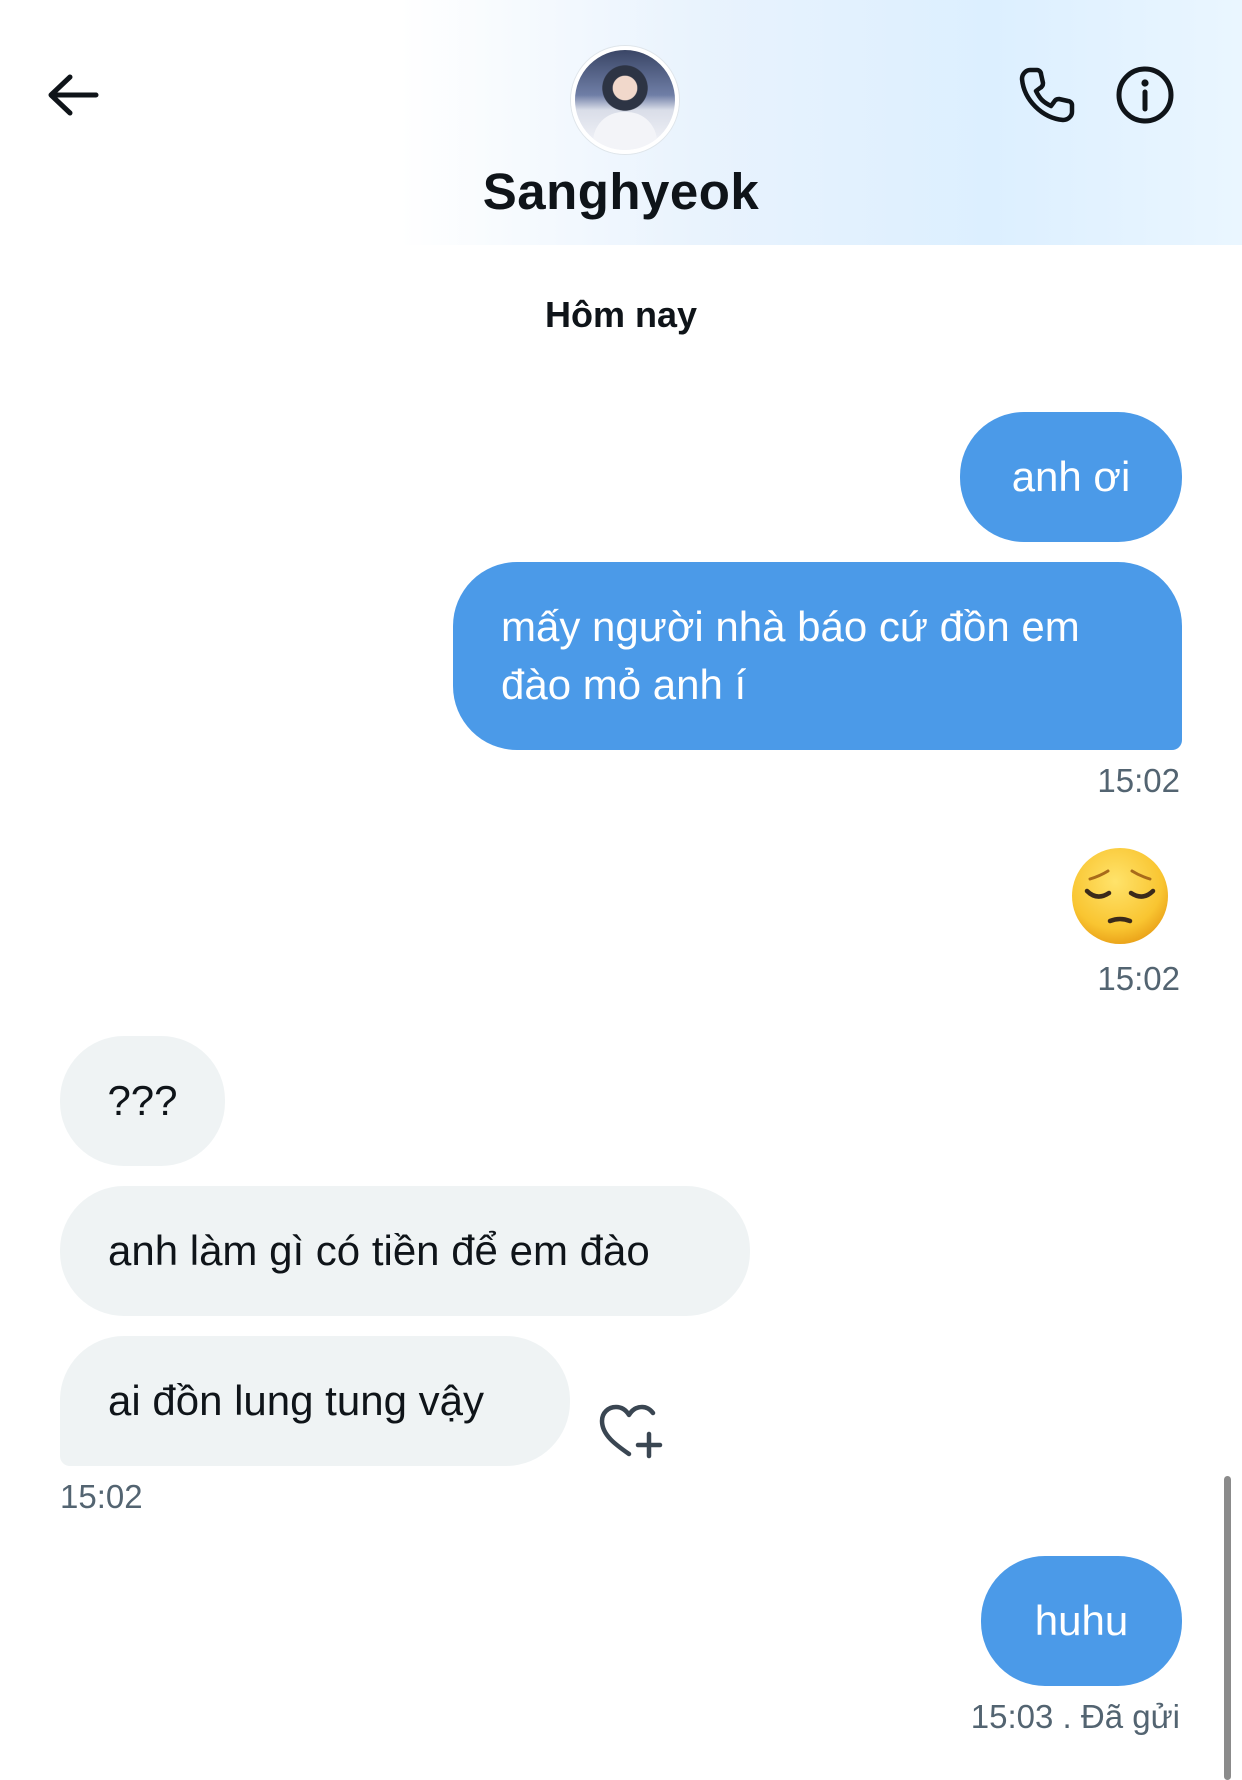 The width and height of the screenshot is (1242, 1780). I want to click on phone-icon, so click(1047, 95).